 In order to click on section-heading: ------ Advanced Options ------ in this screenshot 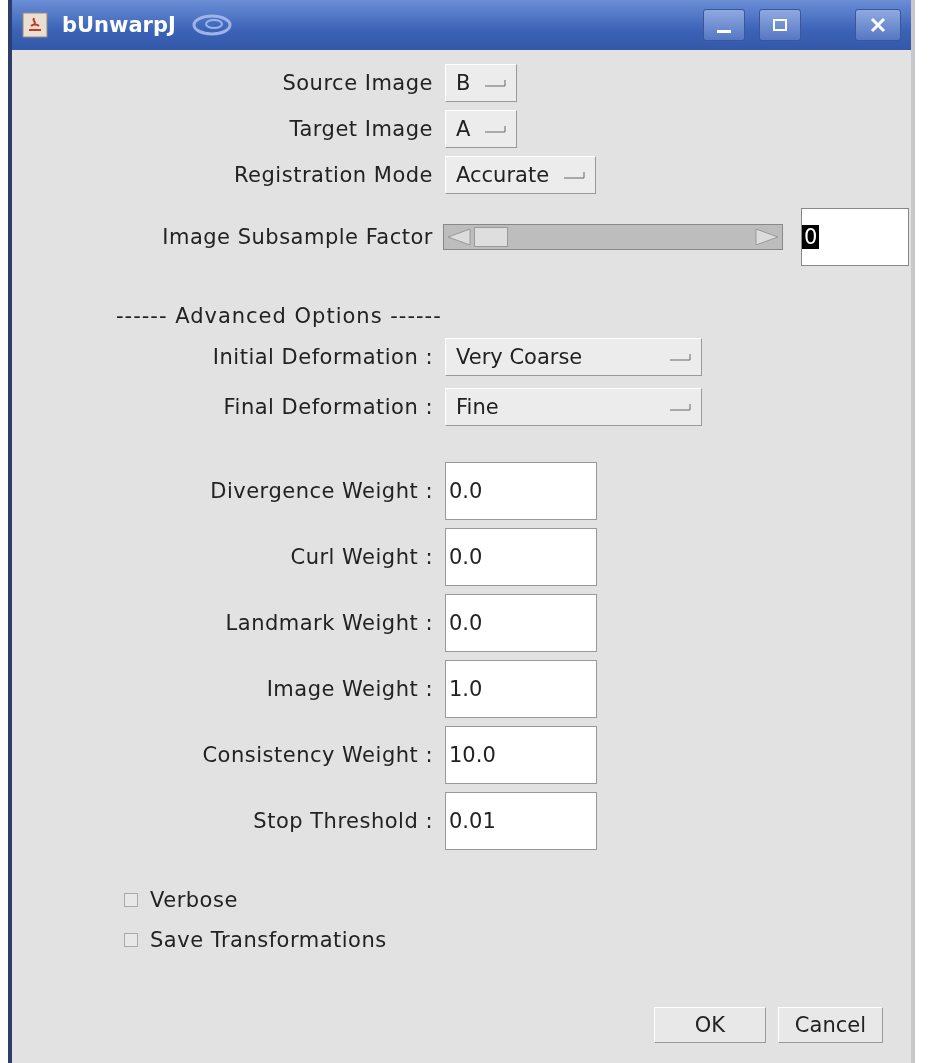, I will do `click(279, 316)`.